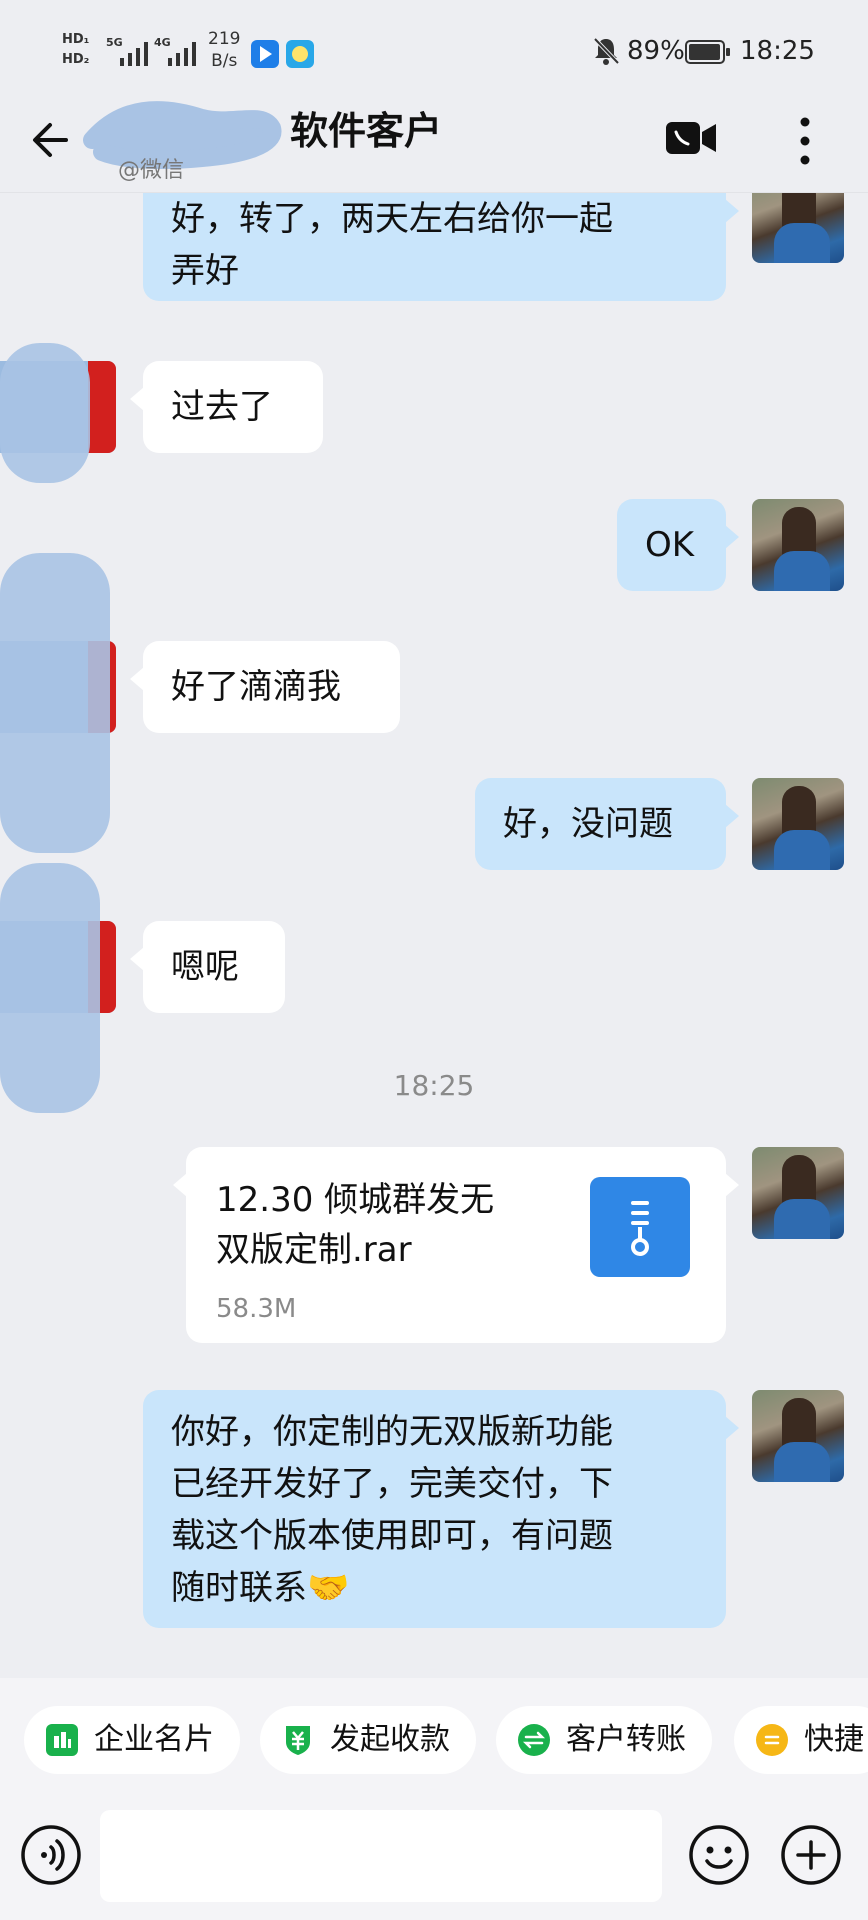  Describe the element at coordinates (670, 545) in the screenshot. I see `message-text: OK` at that location.